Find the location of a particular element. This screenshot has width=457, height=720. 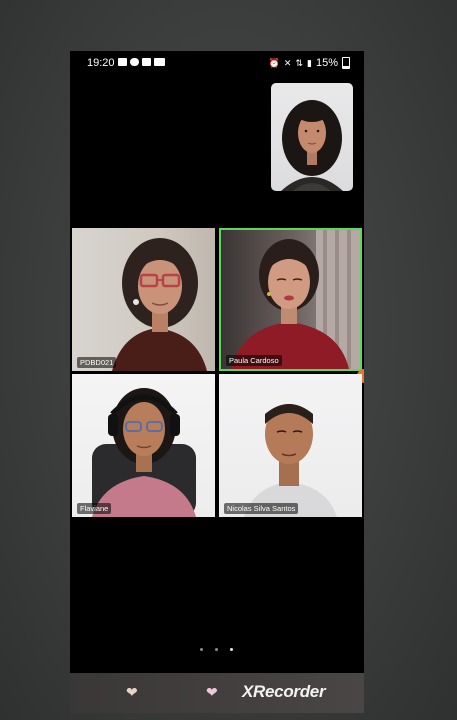

participant-tile-active-speaker: Paula Cardoso is located at coordinates (290, 299).